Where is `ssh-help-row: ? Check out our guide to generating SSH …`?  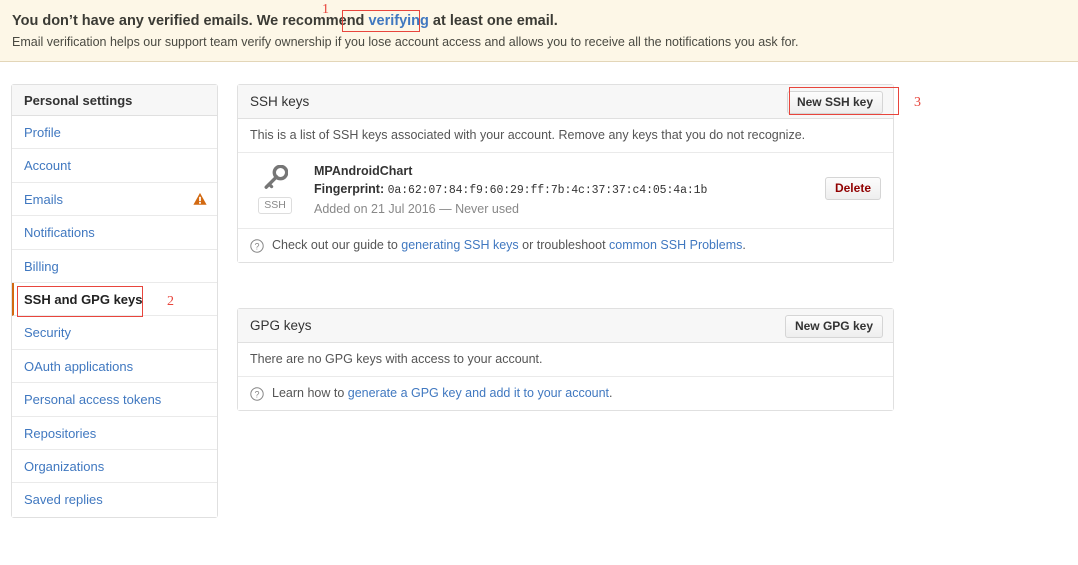 ssh-help-row: ? Check out our guide to generating SSH … is located at coordinates (565, 245).